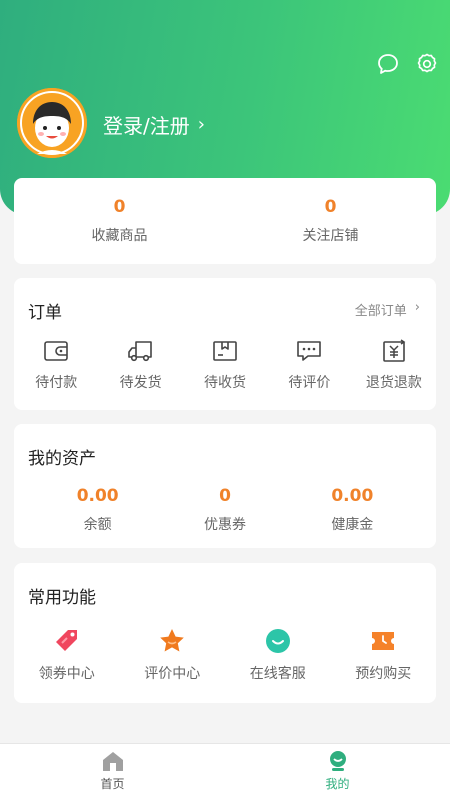 This screenshot has height=801, width=450. Describe the element at coordinates (139, 351) in the screenshot. I see `truck-icon` at that location.